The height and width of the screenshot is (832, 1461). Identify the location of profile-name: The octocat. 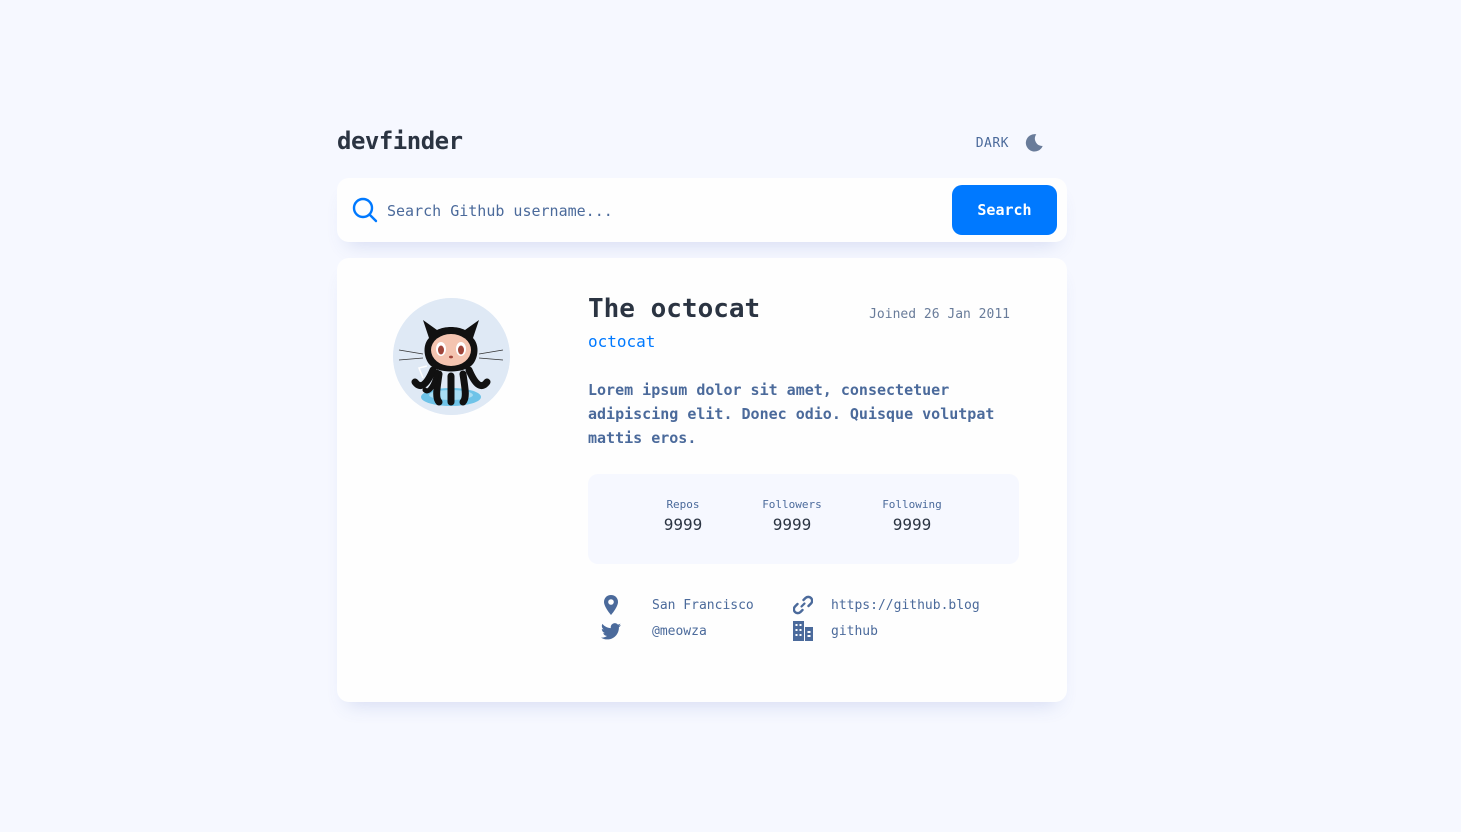
(674, 309).